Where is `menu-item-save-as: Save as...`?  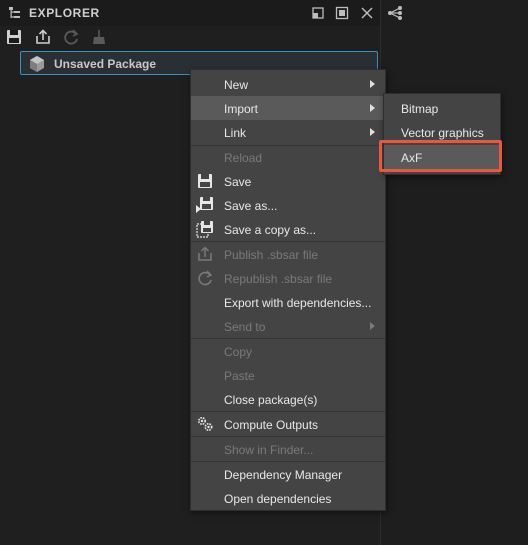
menu-item-save-as: Save as... is located at coordinates (288, 205).